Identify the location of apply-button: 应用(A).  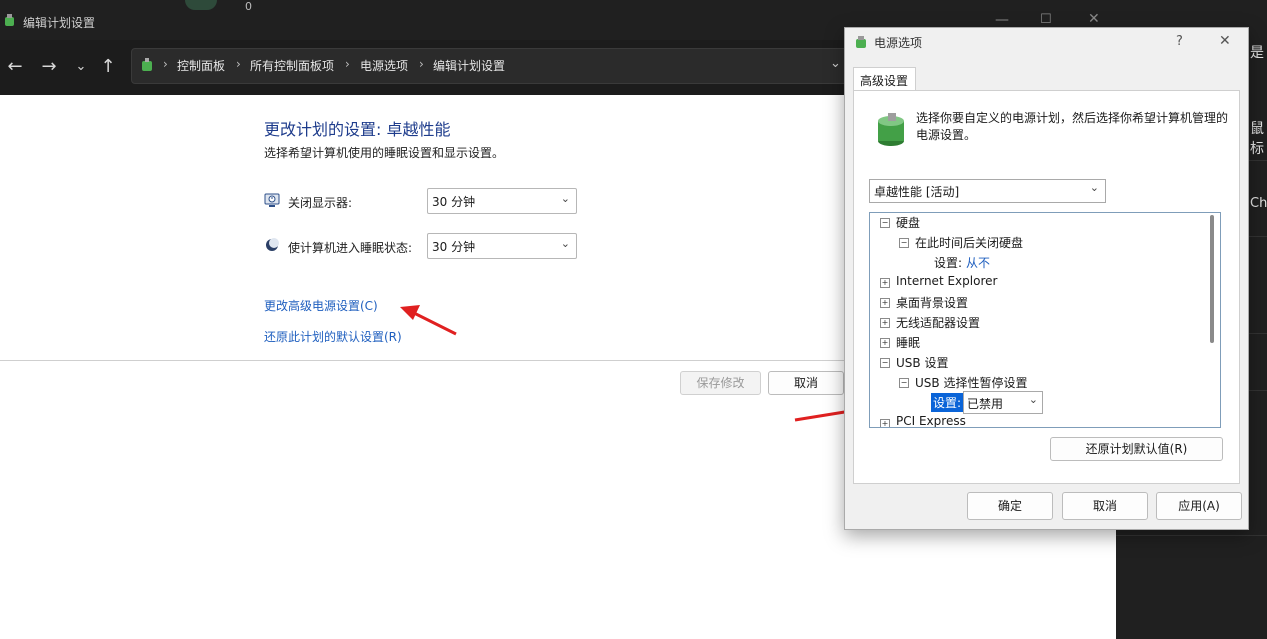
(1199, 506).